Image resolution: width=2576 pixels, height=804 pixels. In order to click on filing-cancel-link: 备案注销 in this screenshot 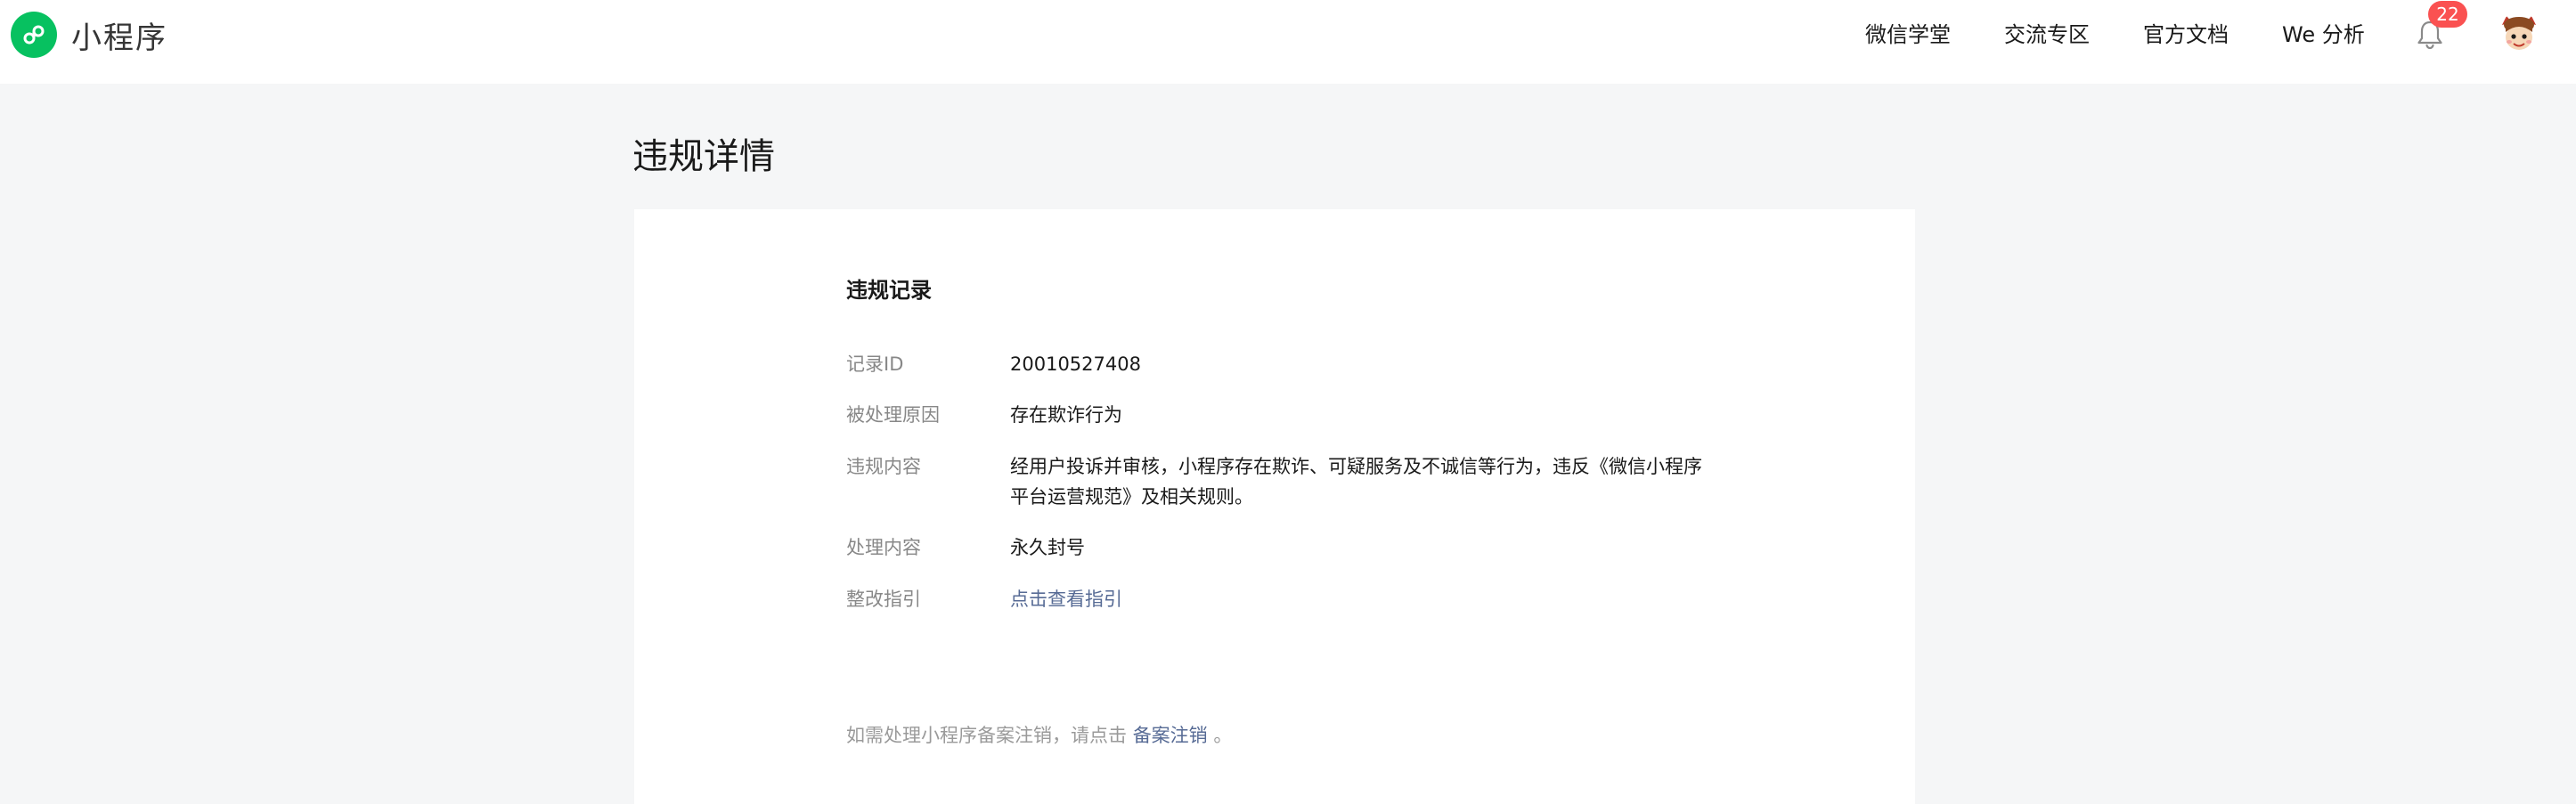, I will do `click(1170, 735)`.